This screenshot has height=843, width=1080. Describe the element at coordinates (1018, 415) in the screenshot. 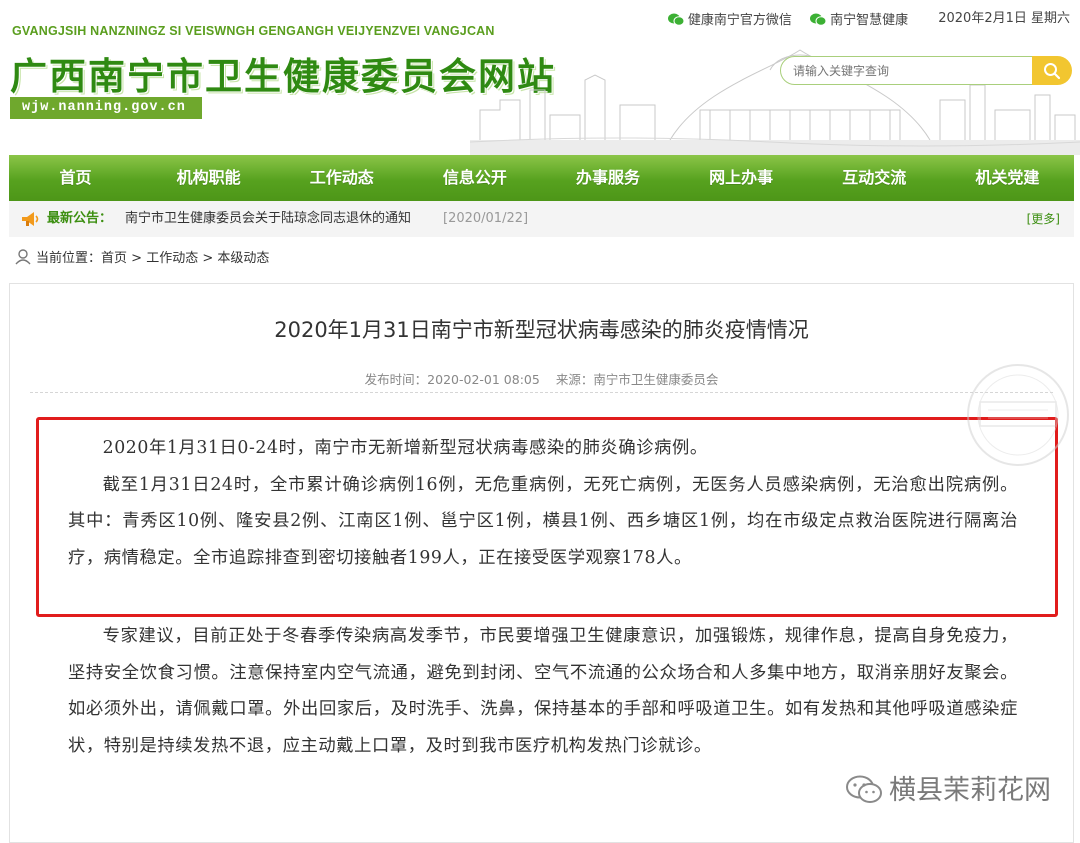

I see `seal-watermark` at that location.